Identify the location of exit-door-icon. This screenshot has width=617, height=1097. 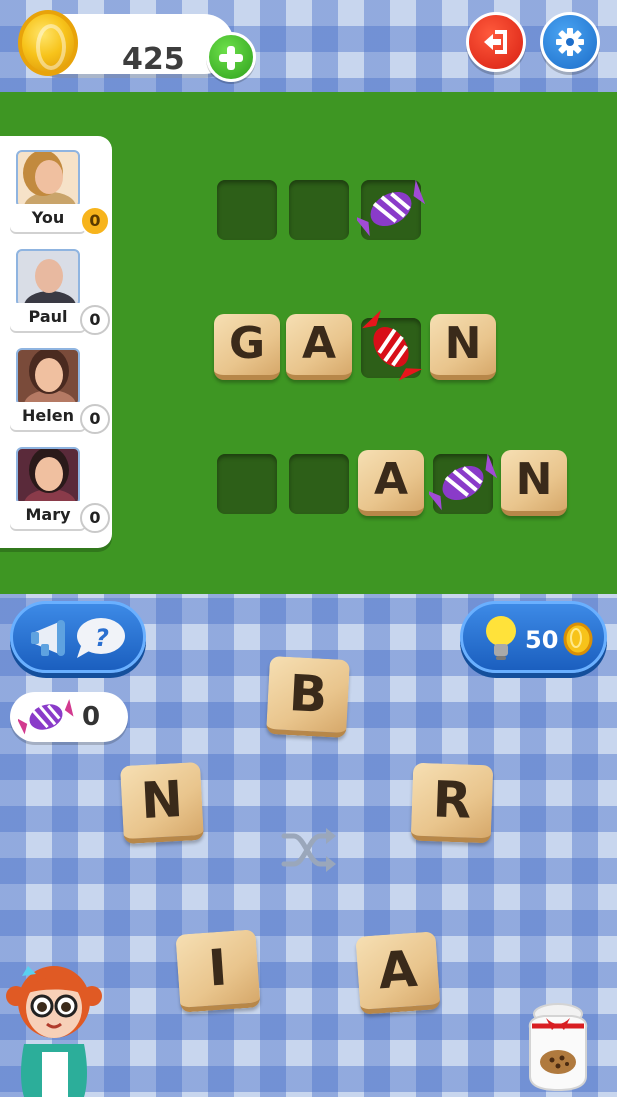
(495, 42).